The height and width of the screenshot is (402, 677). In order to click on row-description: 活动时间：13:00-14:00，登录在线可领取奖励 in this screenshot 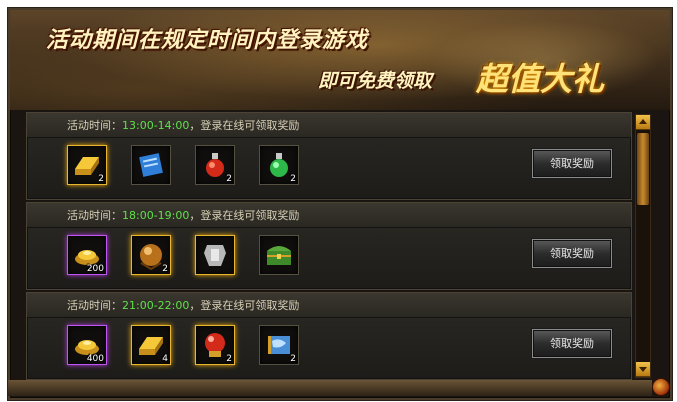, I will do `click(183, 125)`.